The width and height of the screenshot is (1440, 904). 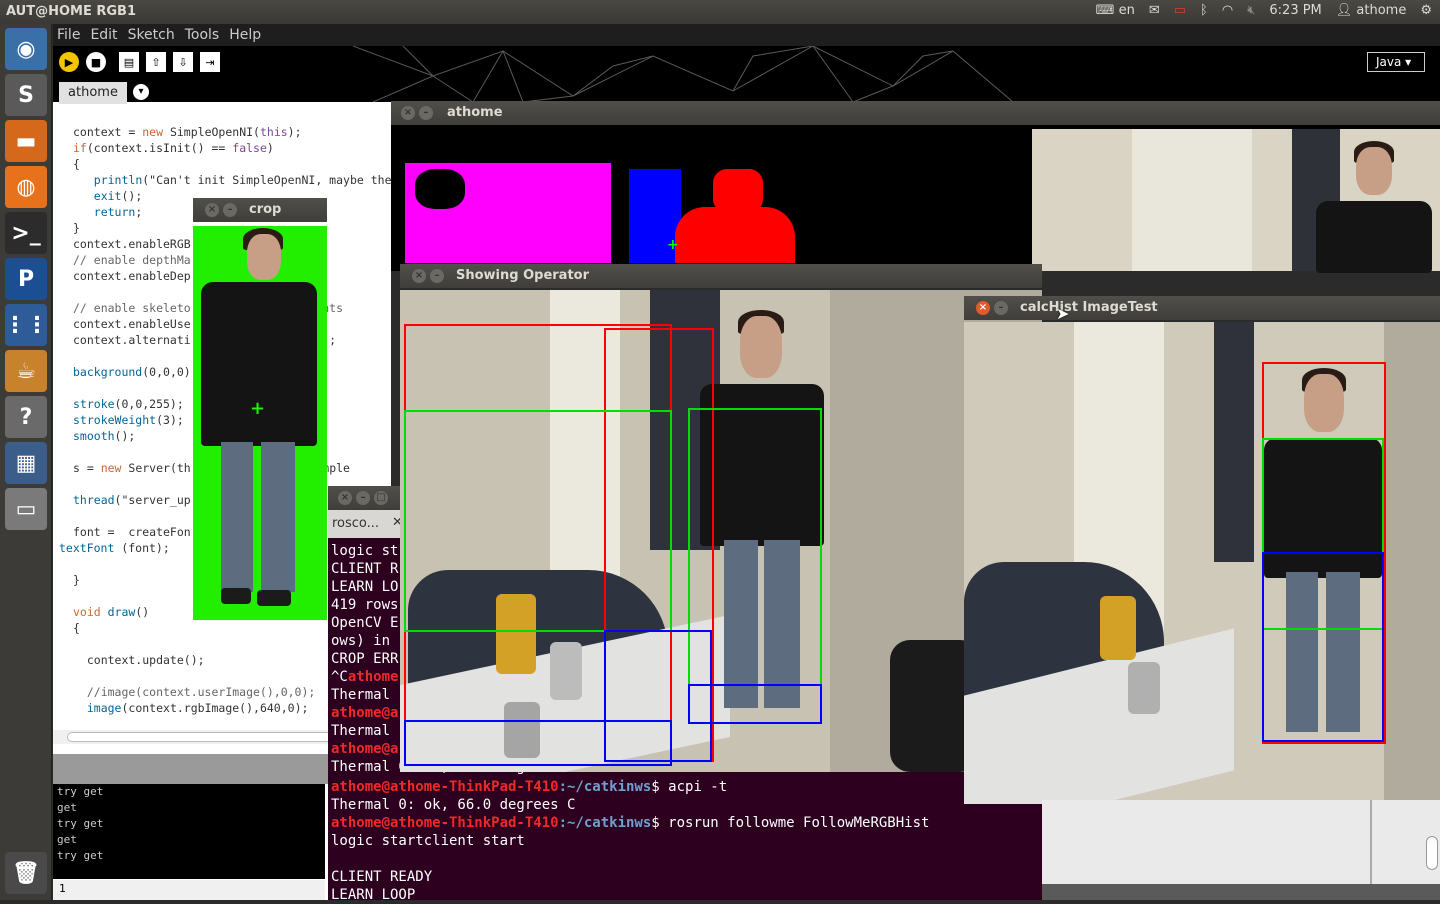 What do you see at coordinates (96, 62) in the screenshot?
I see `stop-button: ■` at bounding box center [96, 62].